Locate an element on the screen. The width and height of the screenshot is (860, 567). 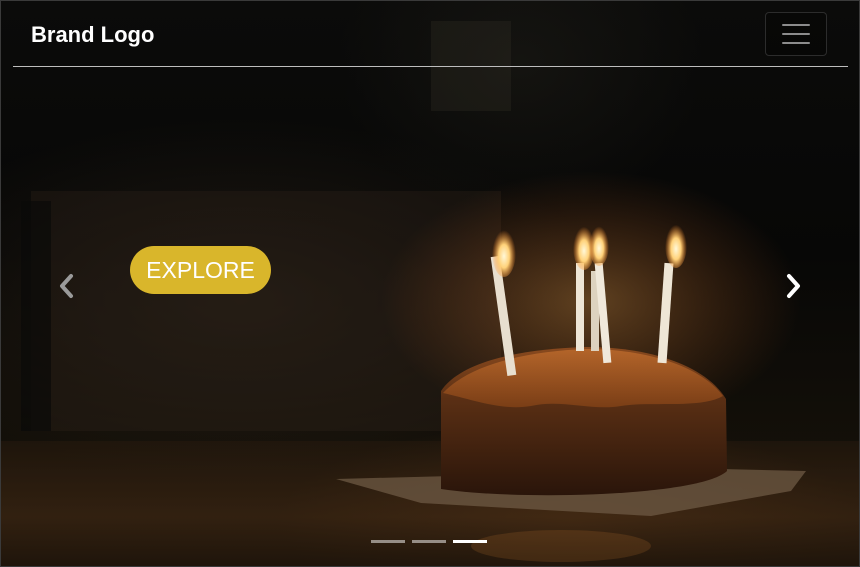
hamburger-menu-icon is located at coordinates (796, 25).